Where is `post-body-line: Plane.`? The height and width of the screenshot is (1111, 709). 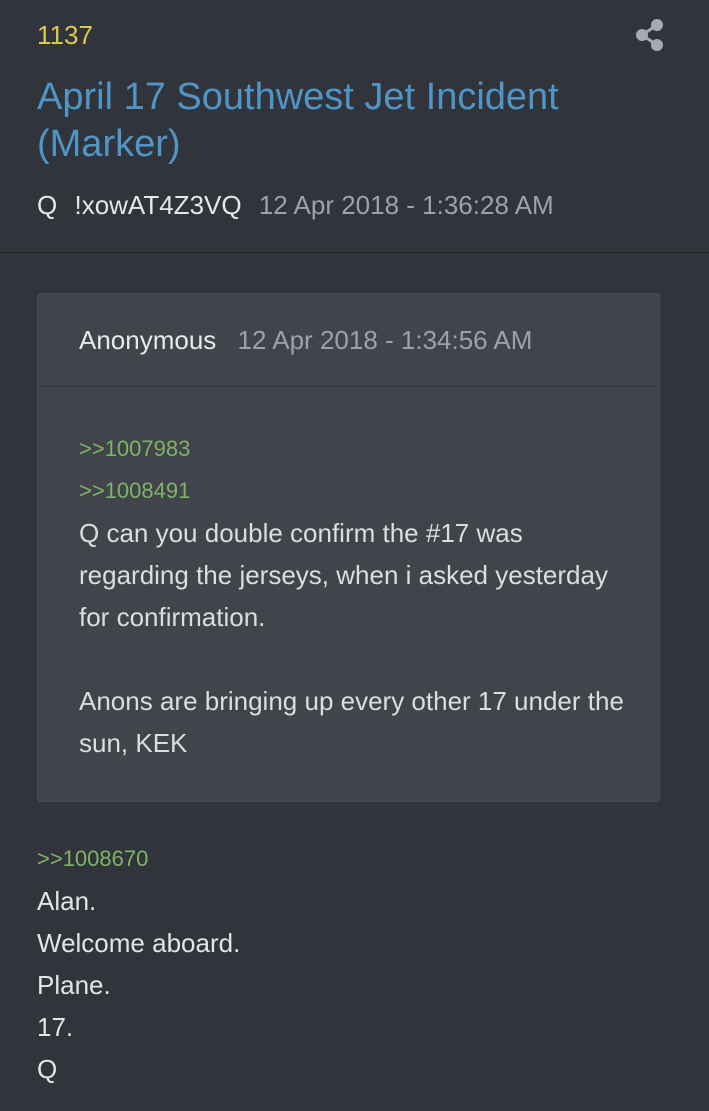 post-body-line: Plane. is located at coordinates (74, 985).